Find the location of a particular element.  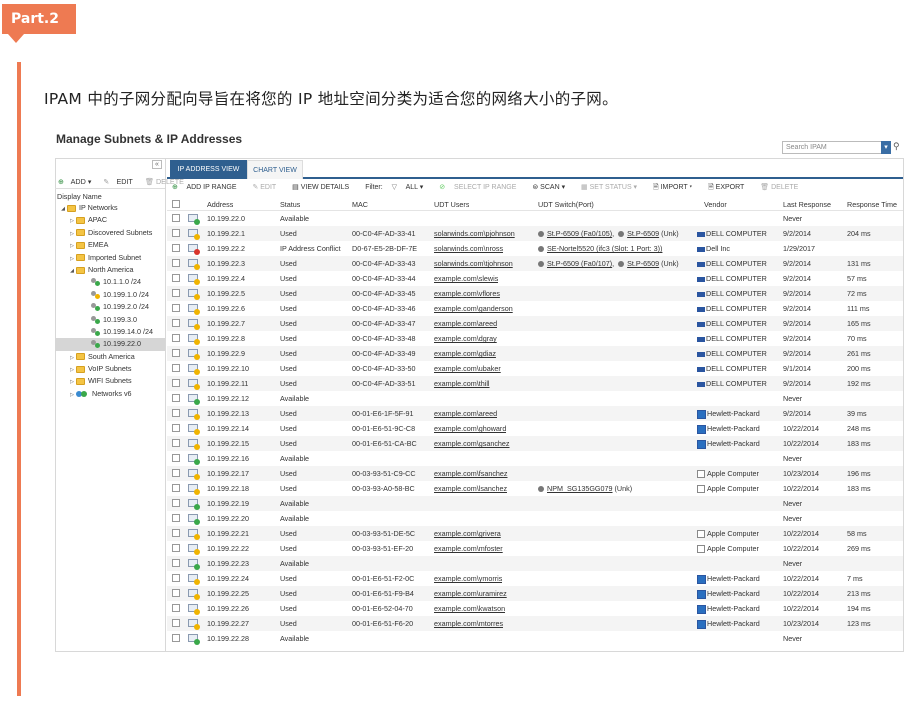

table-row: 10.199.22.12 Available Never is located at coordinates (535, 398).